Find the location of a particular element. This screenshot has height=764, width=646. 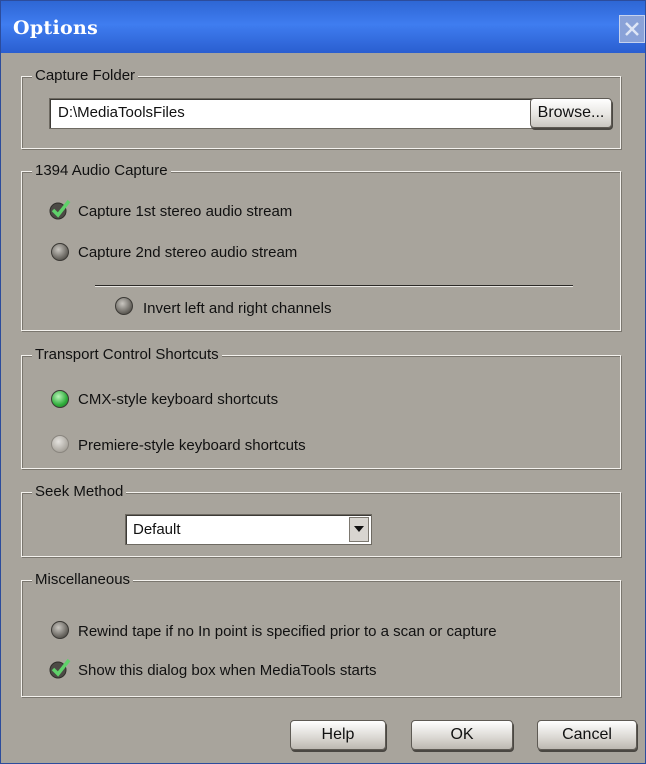

close-button is located at coordinates (632, 29).